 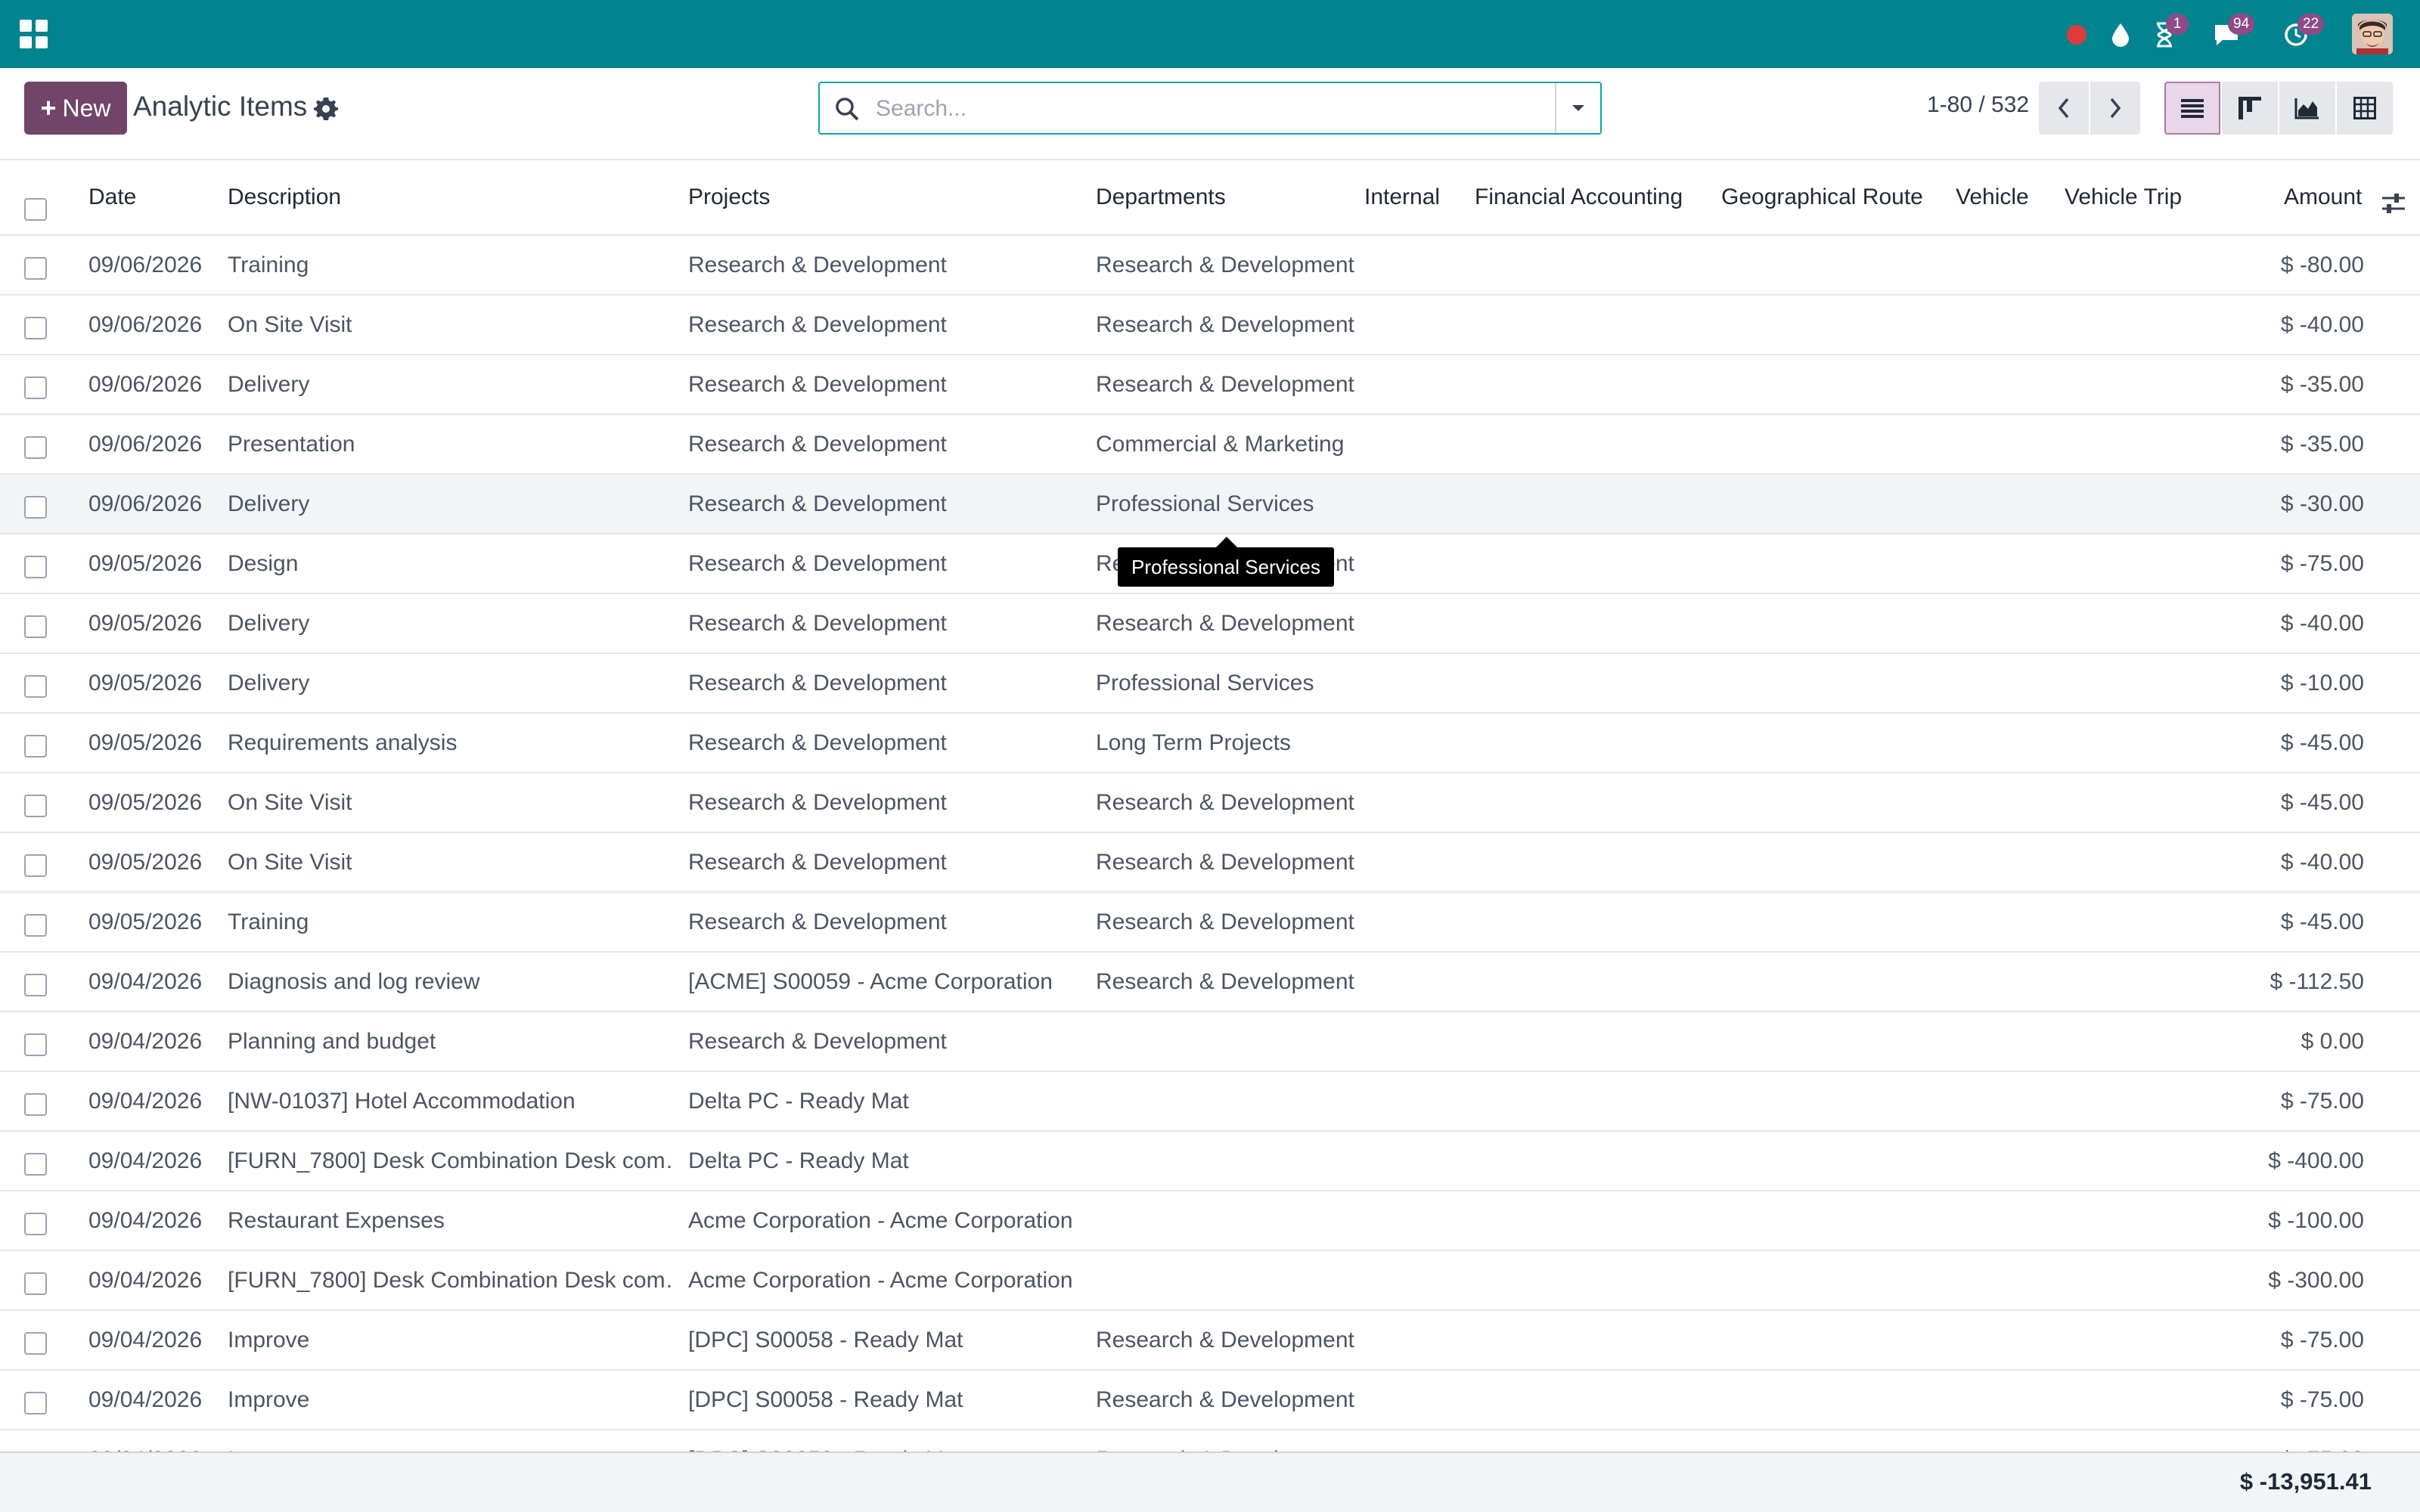 What do you see at coordinates (2123, 197) in the screenshot?
I see `column-header-vehicle-trip: Vehicle Trip` at bounding box center [2123, 197].